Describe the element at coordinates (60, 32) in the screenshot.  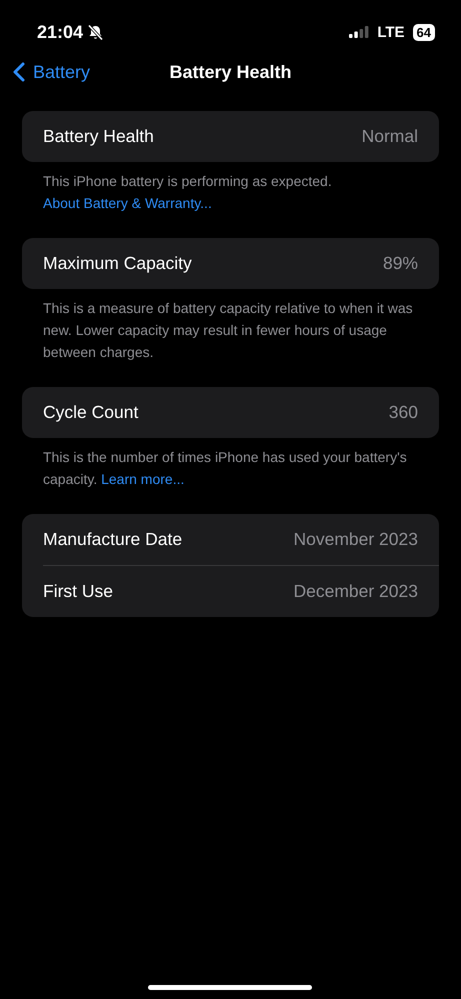
I see `status-time: 21:04` at that location.